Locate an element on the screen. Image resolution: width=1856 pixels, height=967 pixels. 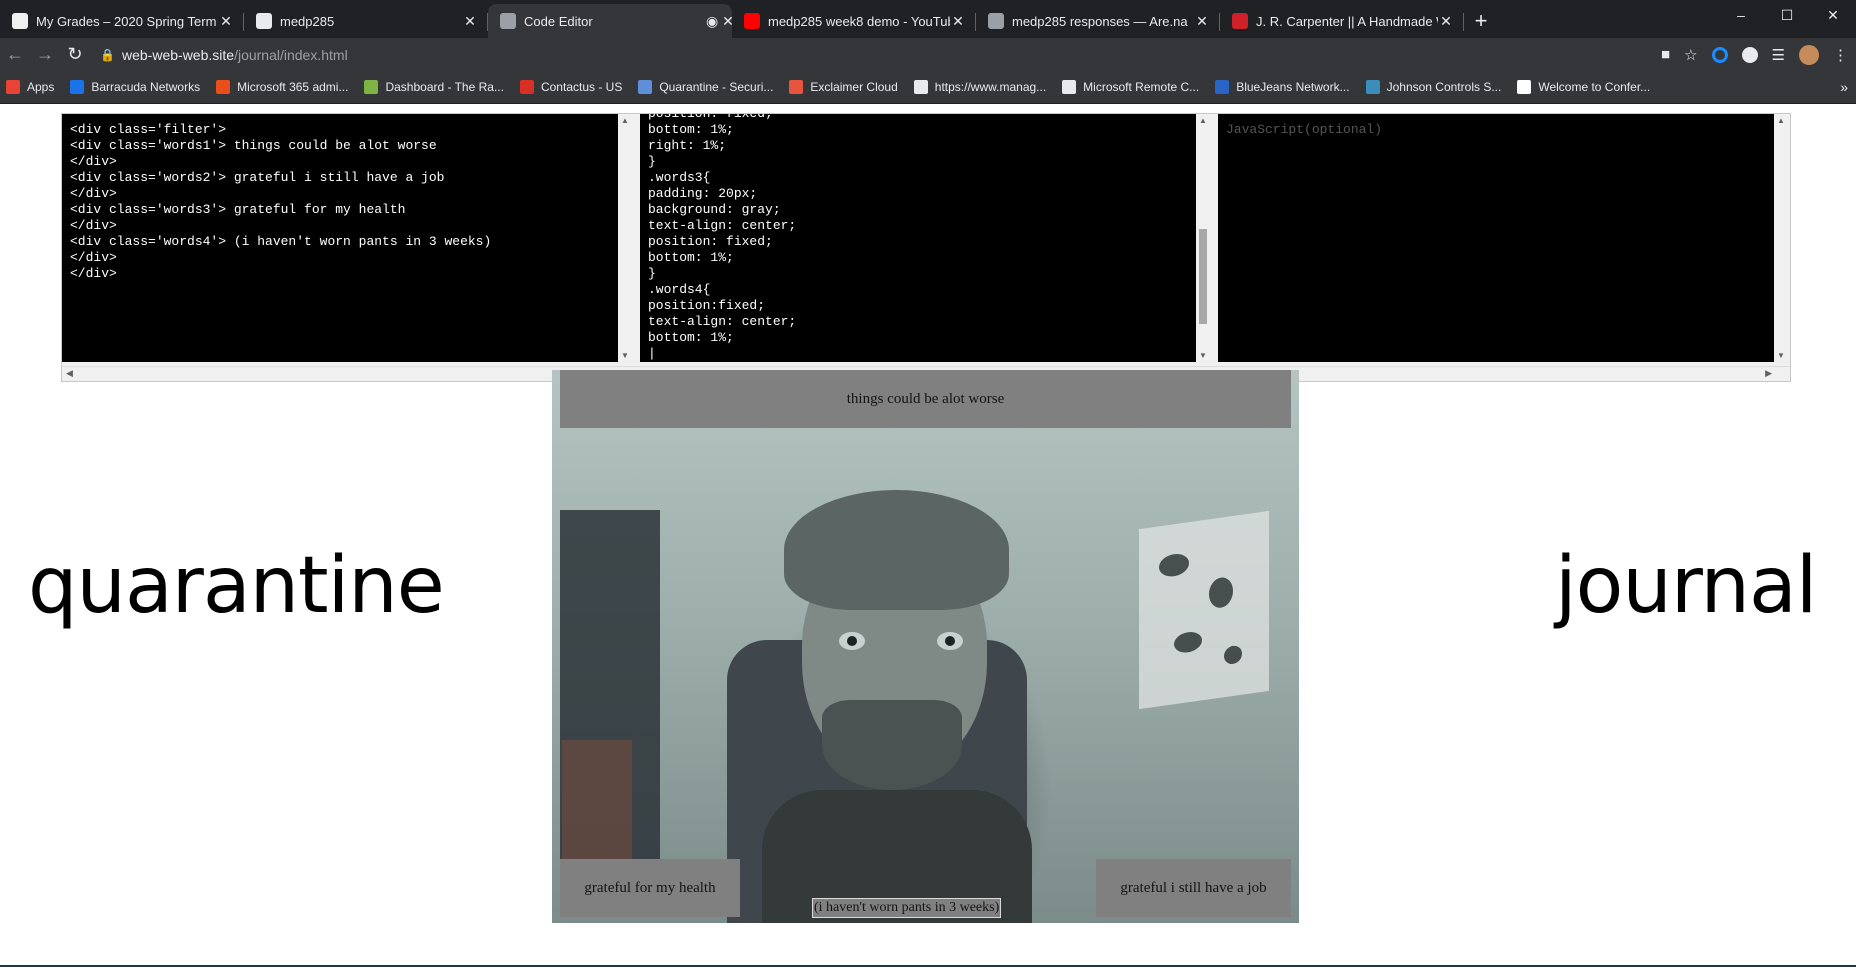
quarantine-heading: quarantine is located at coordinates (236, 586).